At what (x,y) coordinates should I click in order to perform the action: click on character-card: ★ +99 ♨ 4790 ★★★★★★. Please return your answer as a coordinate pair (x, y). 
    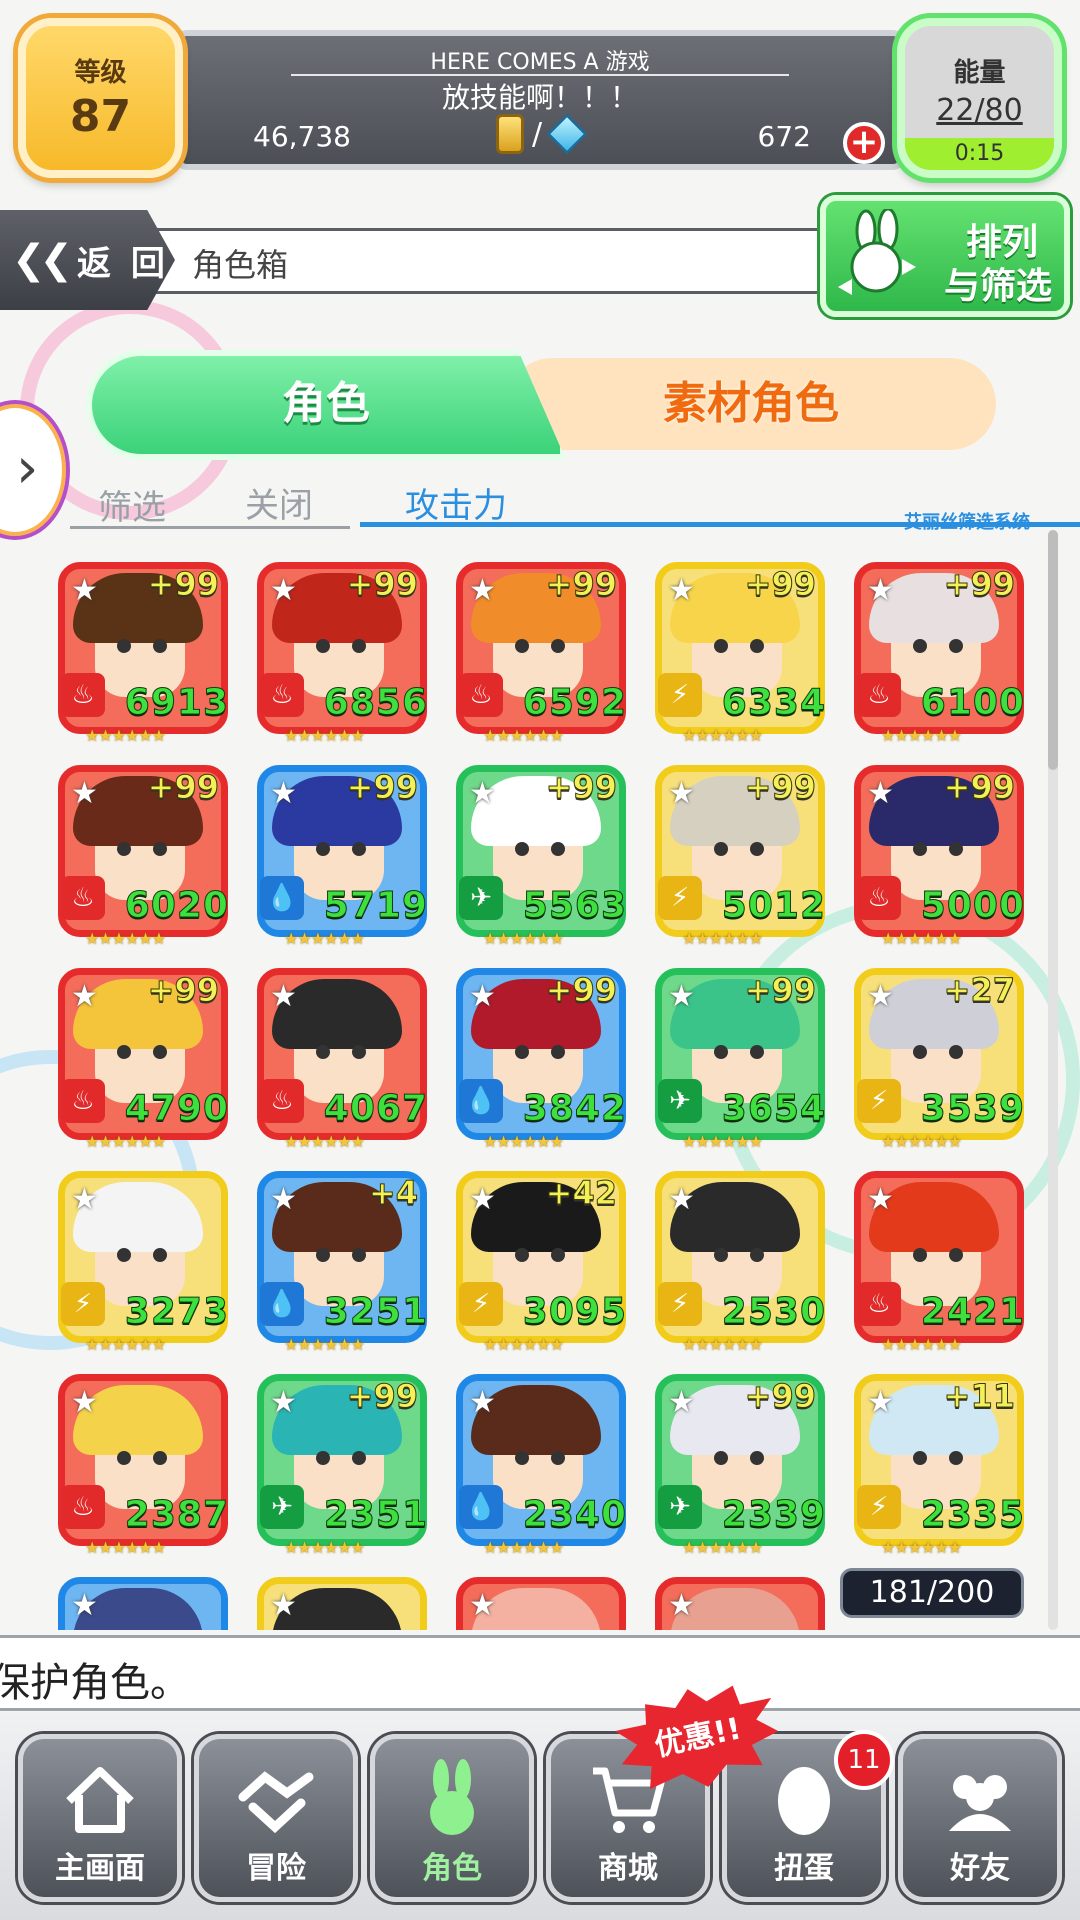
    Looking at the image, I should click on (143, 1059).